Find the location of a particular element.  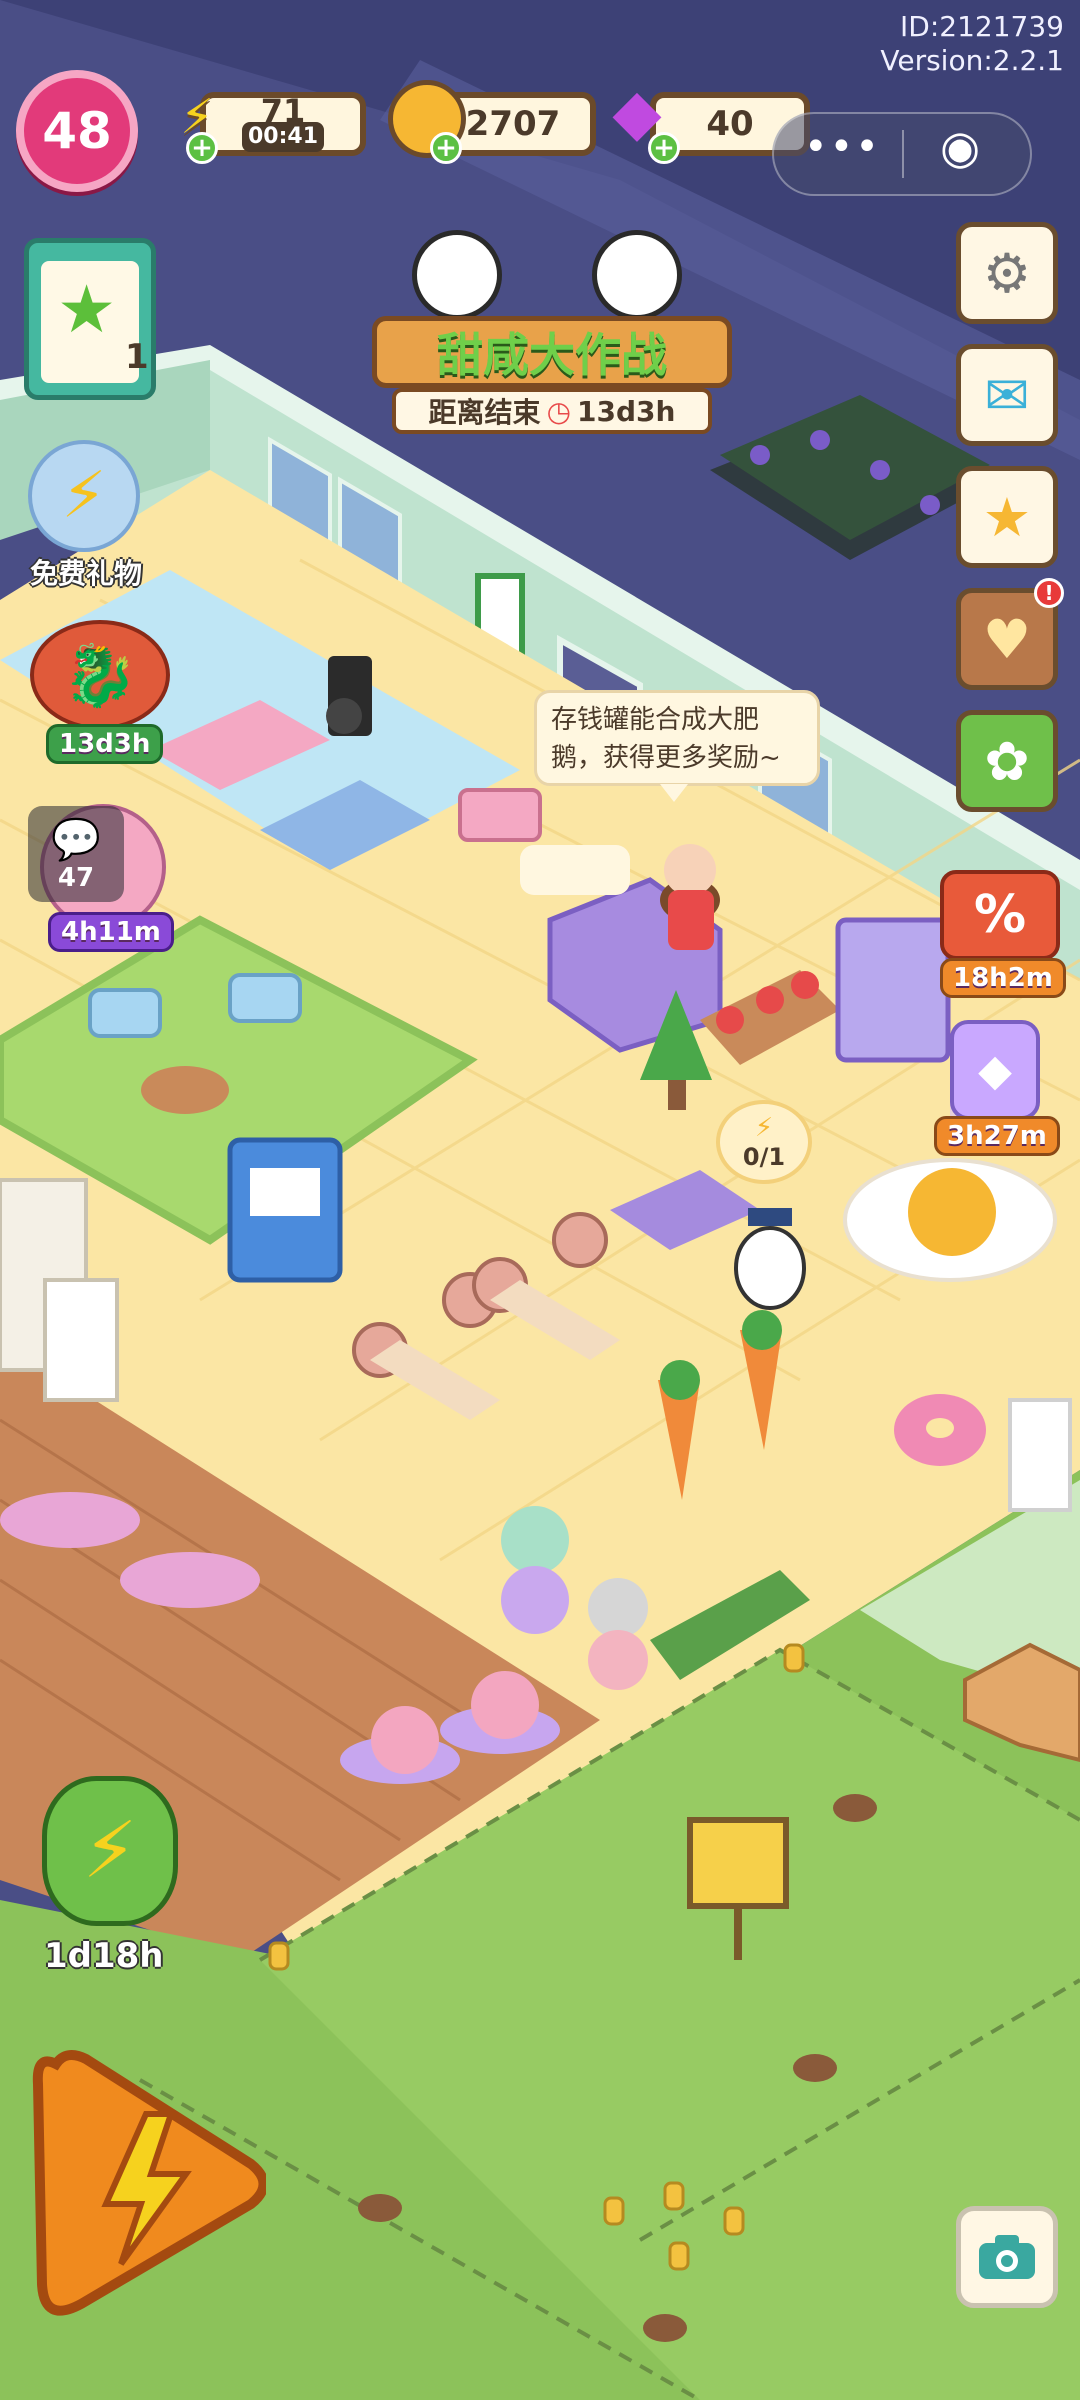

version-label: Version:2.2.1 is located at coordinates (972, 60).